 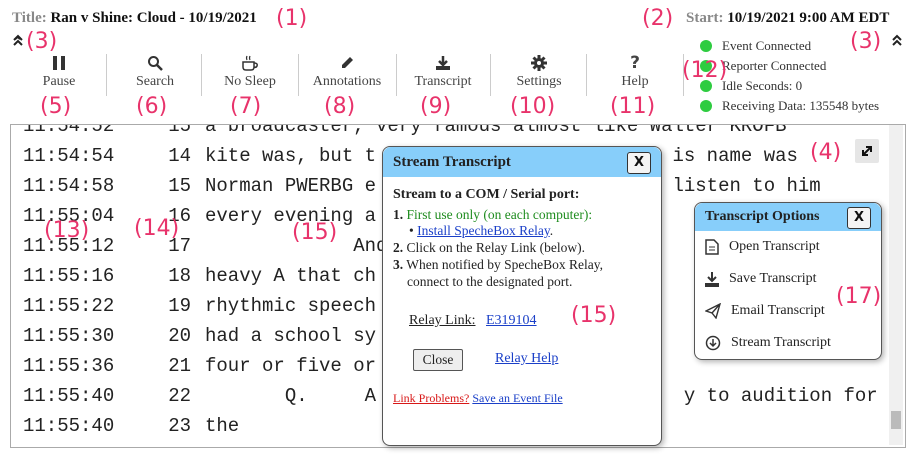 I want to click on relay-help-link: Relay Help, so click(x=526, y=359).